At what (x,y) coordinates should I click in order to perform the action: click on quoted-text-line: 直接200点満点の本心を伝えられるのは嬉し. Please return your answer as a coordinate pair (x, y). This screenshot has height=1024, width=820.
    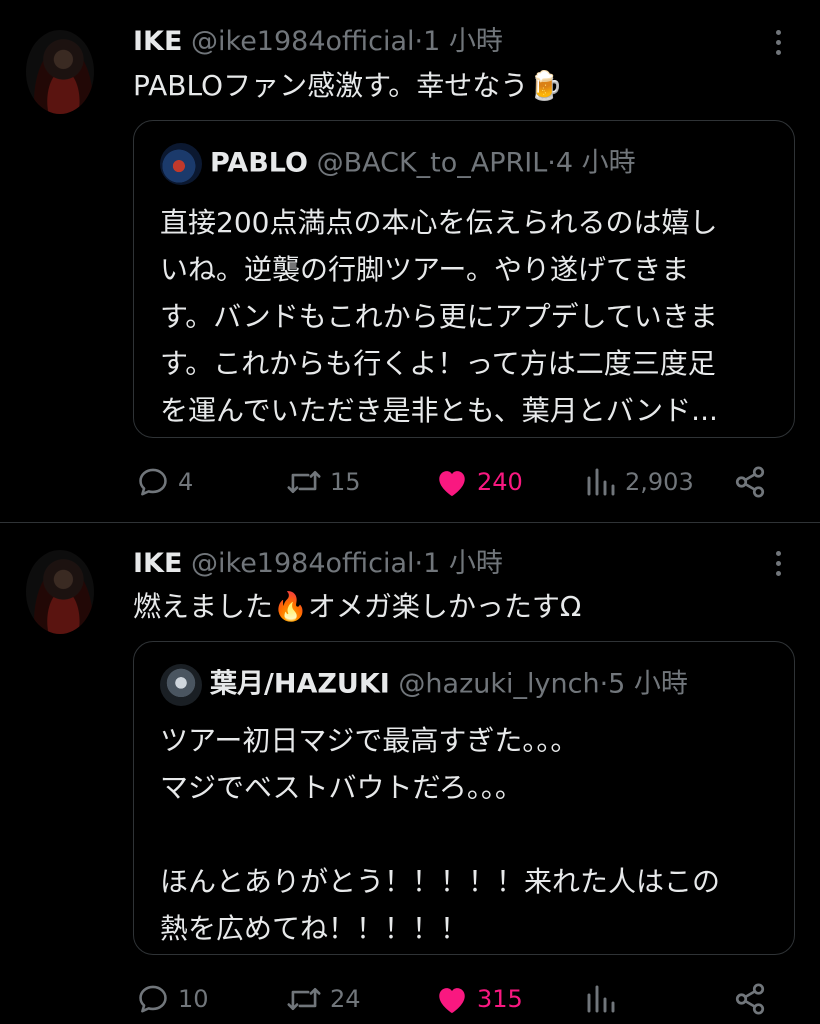
    Looking at the image, I should click on (439, 222).